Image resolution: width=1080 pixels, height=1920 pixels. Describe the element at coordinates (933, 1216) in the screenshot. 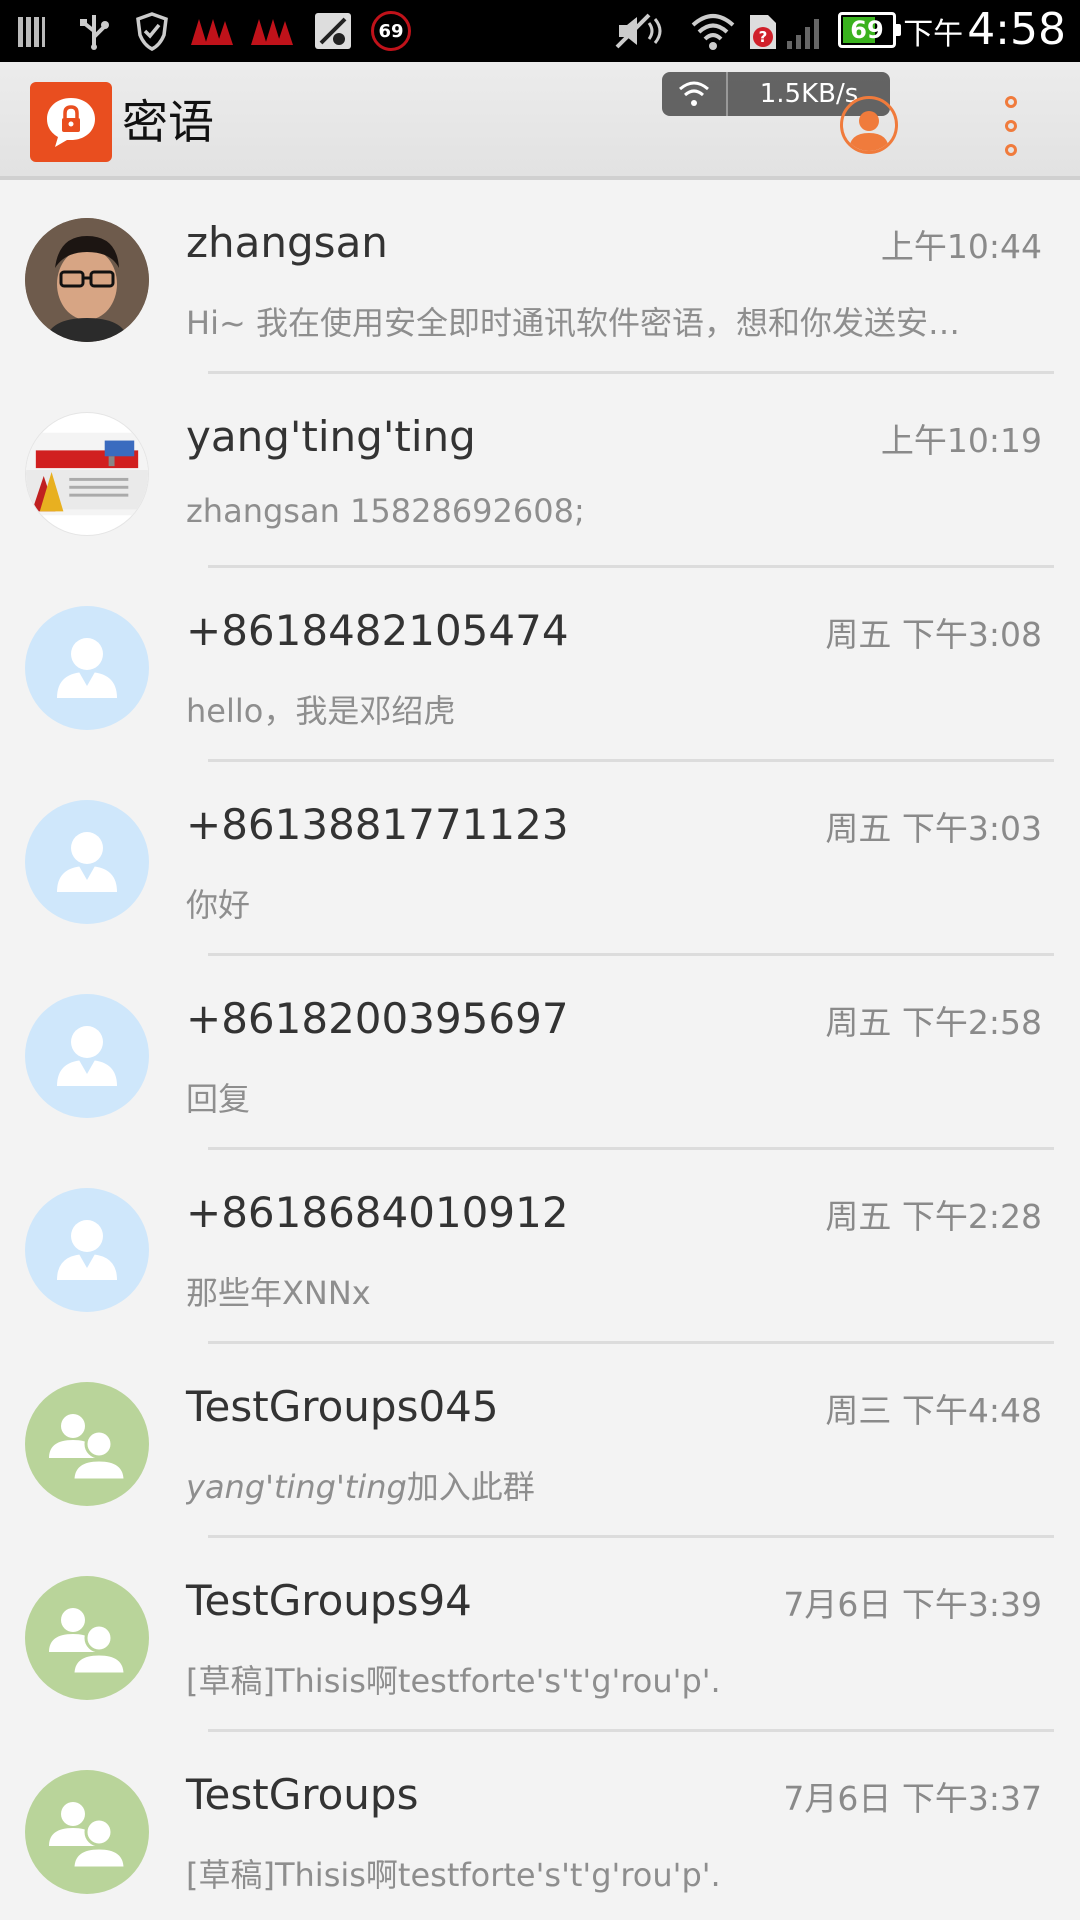

I see `message-time: 周五 下午2:28` at that location.